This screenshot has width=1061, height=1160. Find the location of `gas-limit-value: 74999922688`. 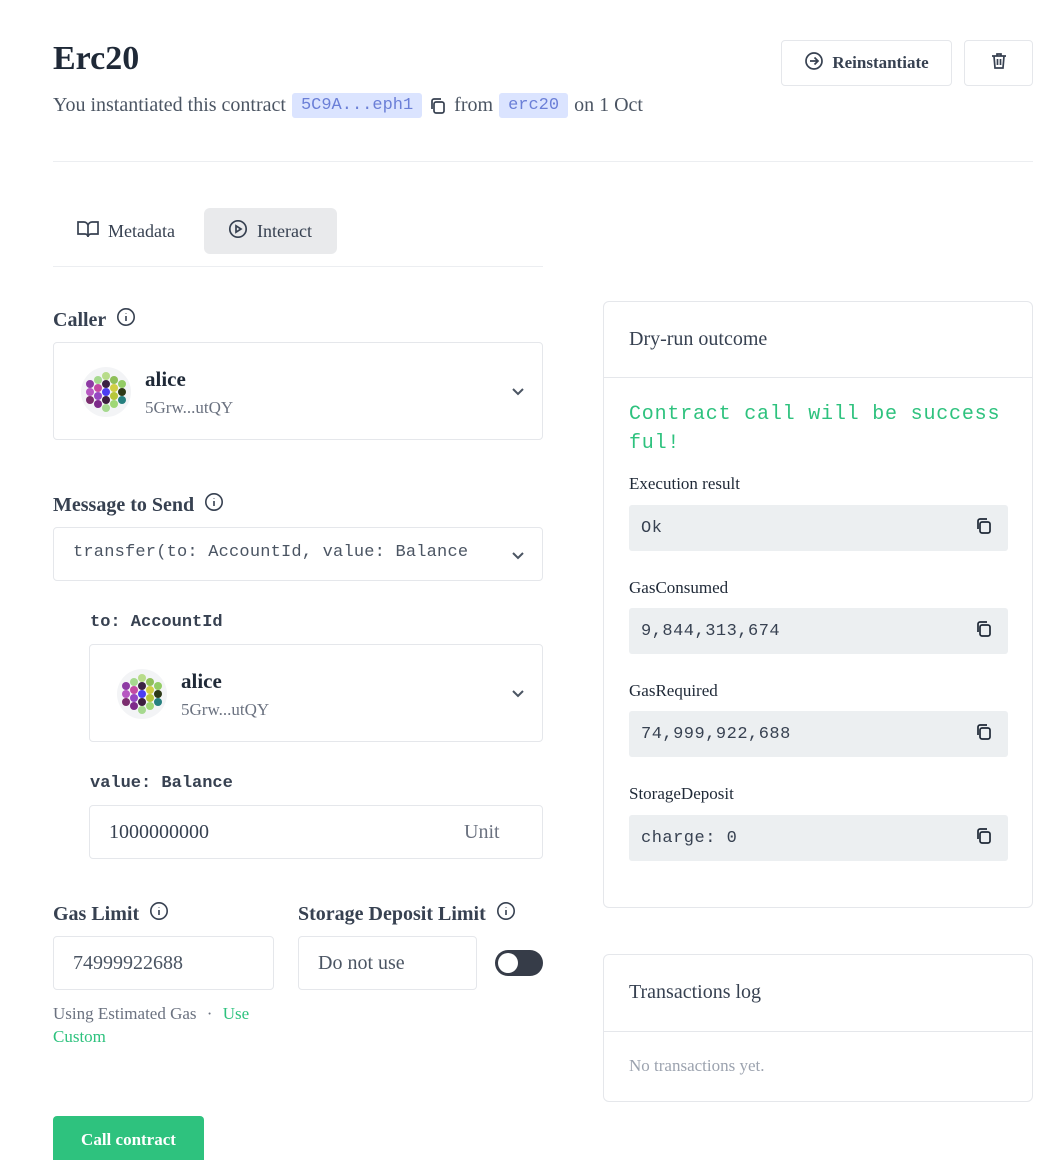

gas-limit-value: 74999922688 is located at coordinates (128, 963).